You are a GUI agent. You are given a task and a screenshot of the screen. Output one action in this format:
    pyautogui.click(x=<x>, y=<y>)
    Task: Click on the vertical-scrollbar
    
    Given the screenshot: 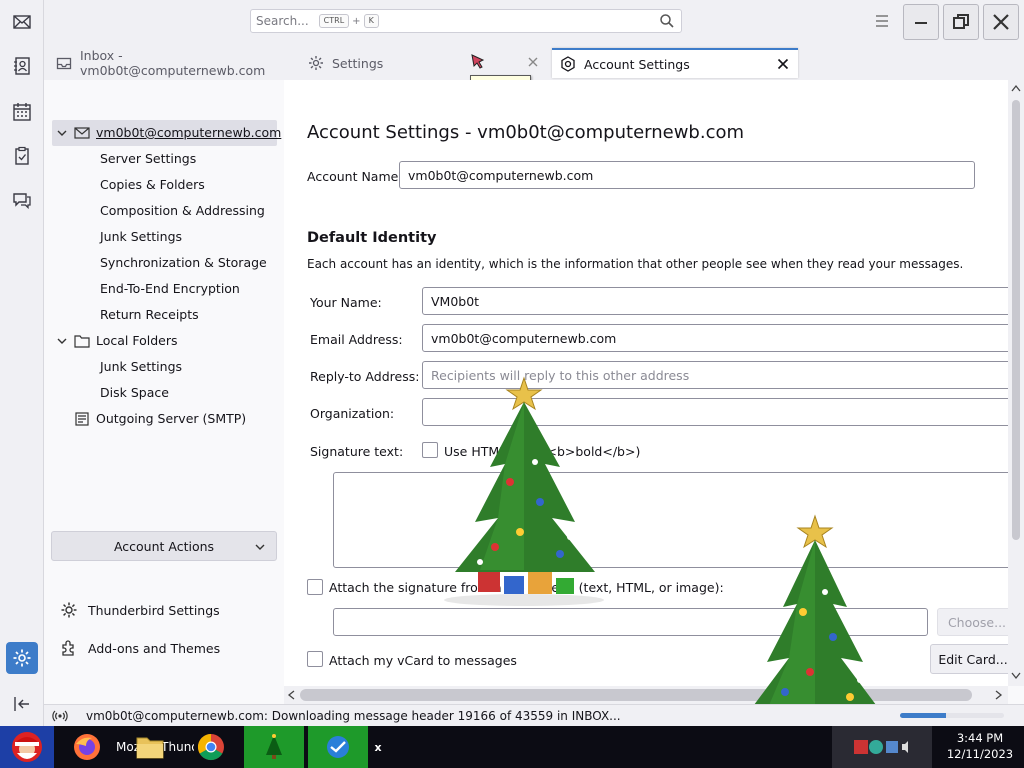 What is the action you would take?
    pyautogui.click(x=1016, y=383)
    